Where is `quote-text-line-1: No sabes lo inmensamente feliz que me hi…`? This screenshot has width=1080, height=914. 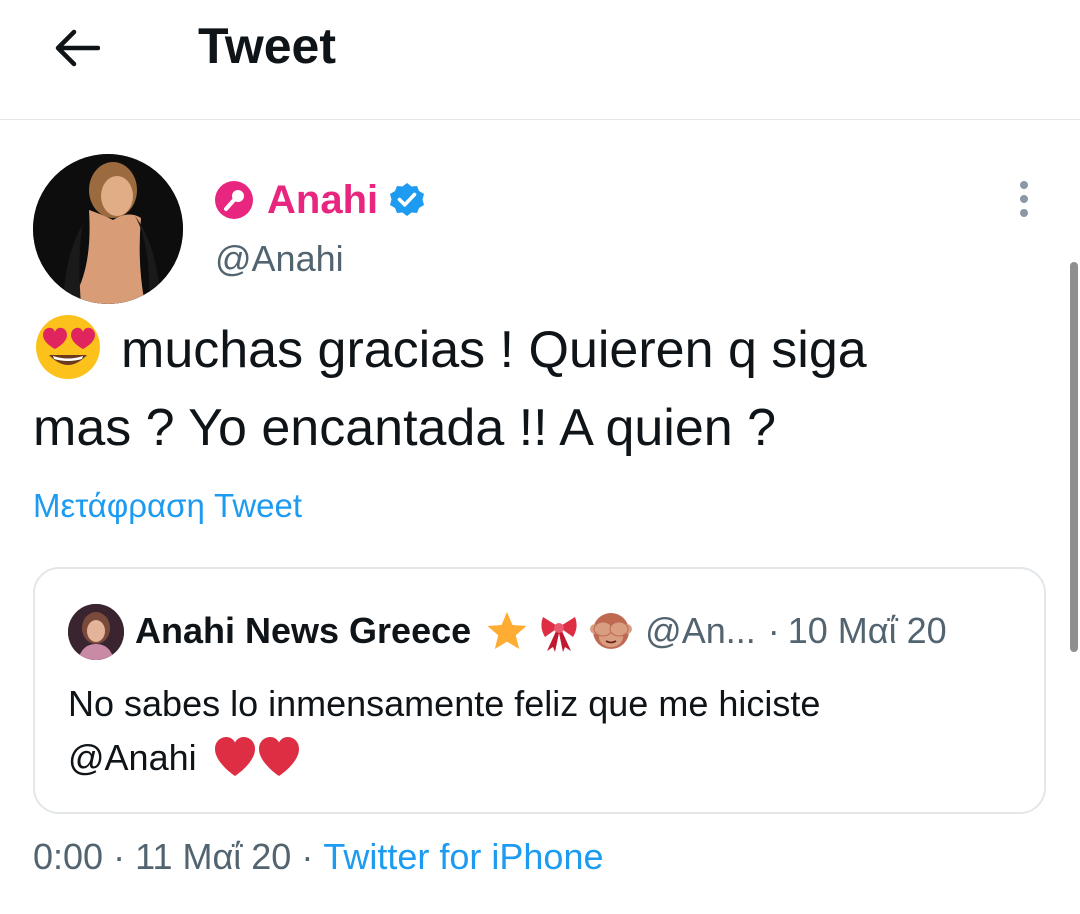
quote-text-line-1: No sabes lo inmensamente feliz que me hi… is located at coordinates (444, 703).